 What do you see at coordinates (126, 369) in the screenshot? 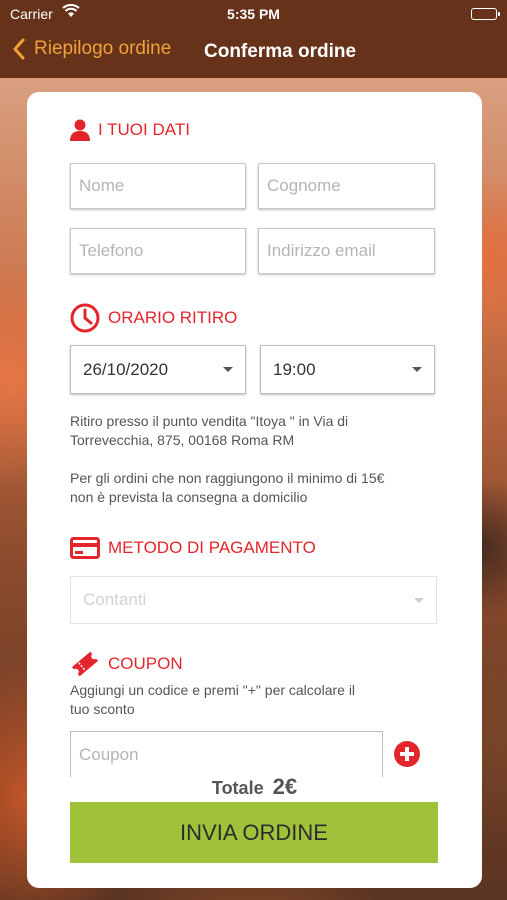
I see `pickup-date-value: 26/10/2020` at bounding box center [126, 369].